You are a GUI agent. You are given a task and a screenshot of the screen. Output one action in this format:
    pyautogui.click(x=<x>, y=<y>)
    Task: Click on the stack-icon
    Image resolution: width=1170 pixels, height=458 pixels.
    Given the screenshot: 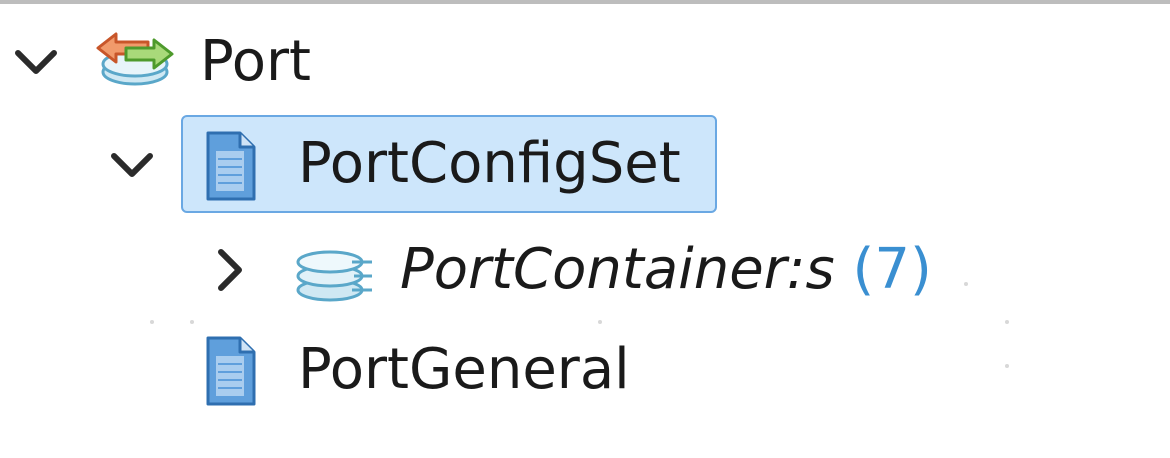 What is the action you would take?
    pyautogui.click(x=334, y=276)
    